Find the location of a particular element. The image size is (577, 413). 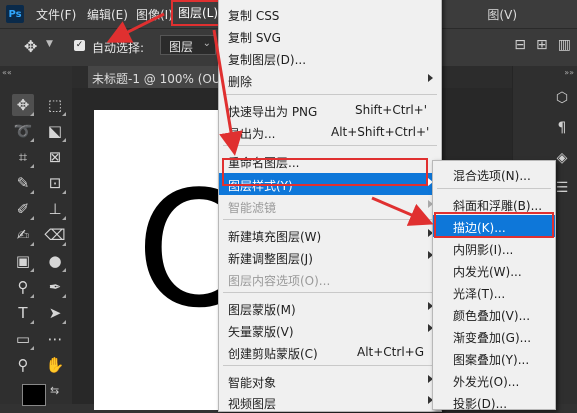

menu-item-label: 图层蒙版(M) is located at coordinates (262, 310).